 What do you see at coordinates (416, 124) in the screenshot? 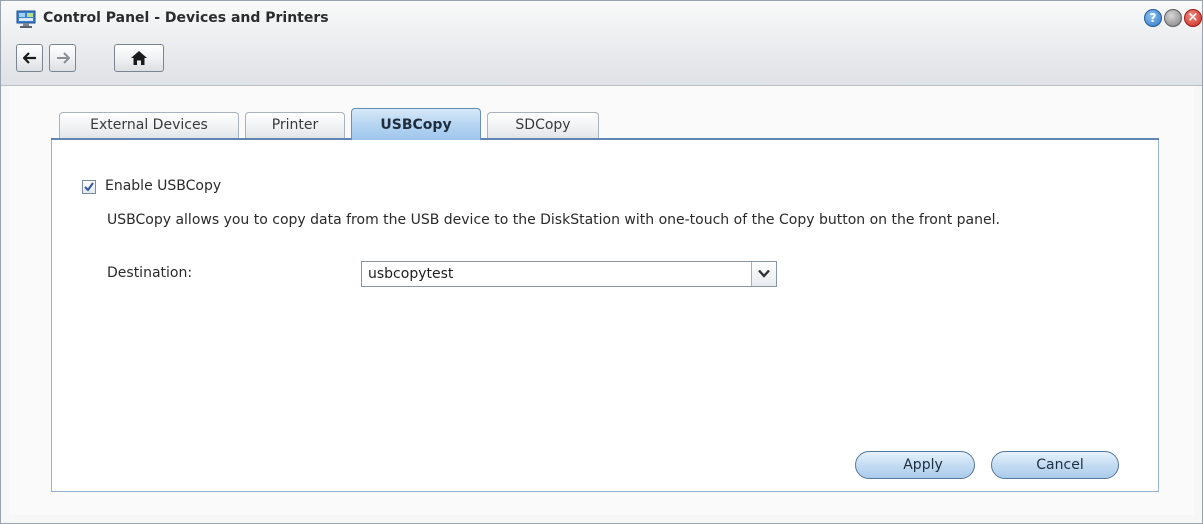
I see `tab-usbcopy: USBCopy` at bounding box center [416, 124].